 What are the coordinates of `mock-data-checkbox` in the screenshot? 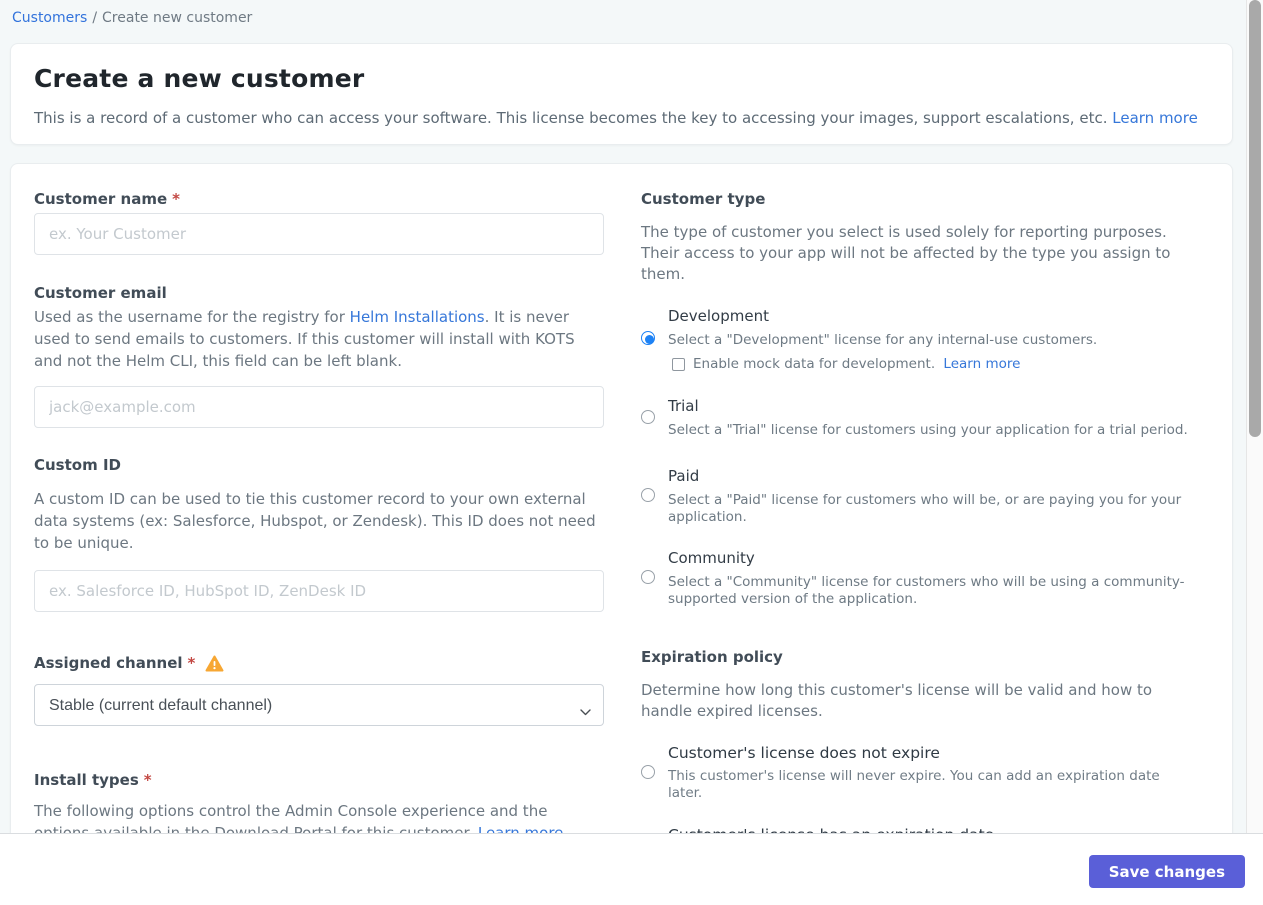 It's located at (678, 364).